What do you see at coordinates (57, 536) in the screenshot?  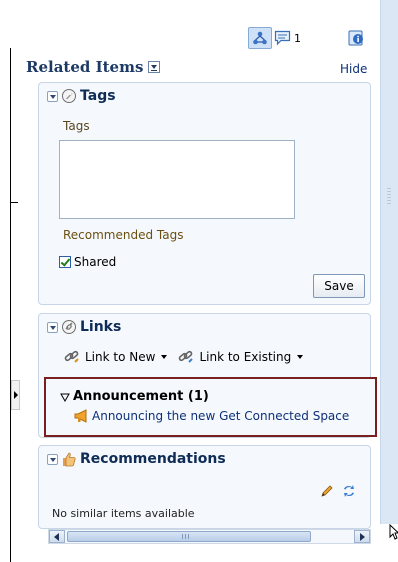 I see `scroll-left-button` at bounding box center [57, 536].